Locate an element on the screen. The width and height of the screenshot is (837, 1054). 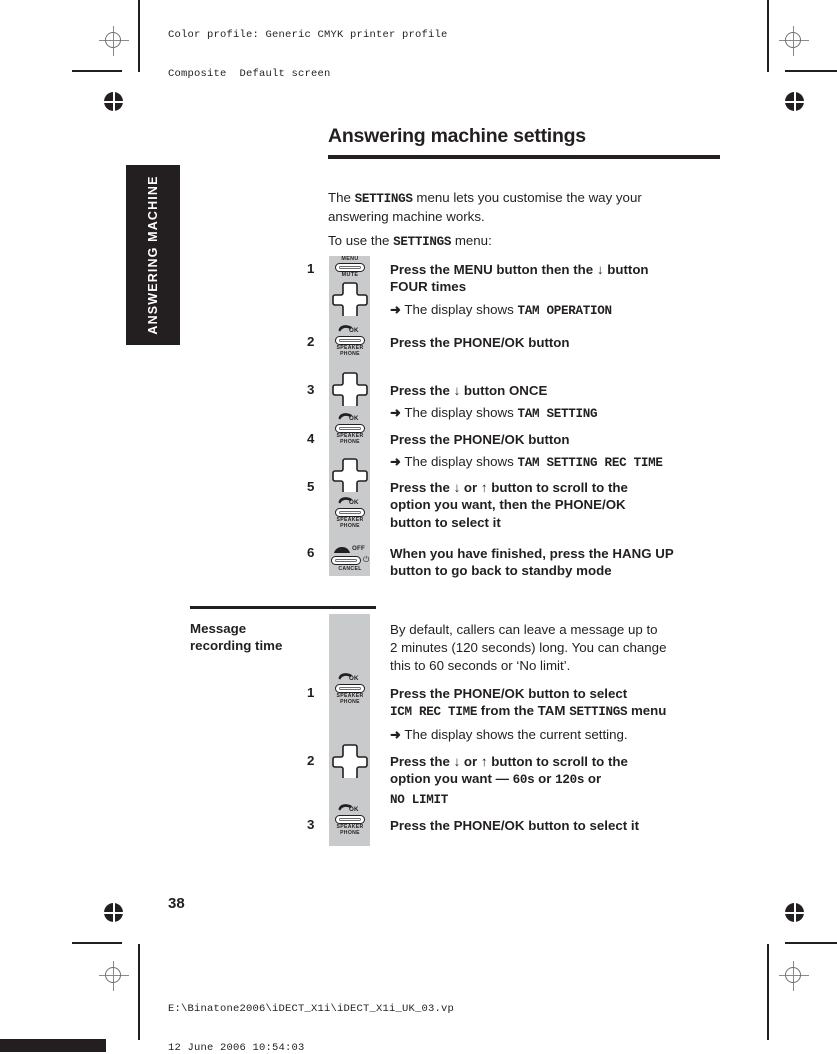
s5-l1: Press the ↓ or ↑ button to scroll to the is located at coordinates (509, 487).